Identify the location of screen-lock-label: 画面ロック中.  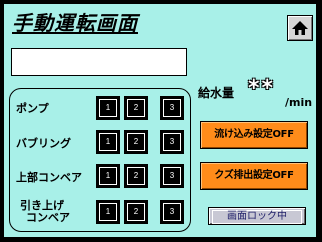
(257, 217).